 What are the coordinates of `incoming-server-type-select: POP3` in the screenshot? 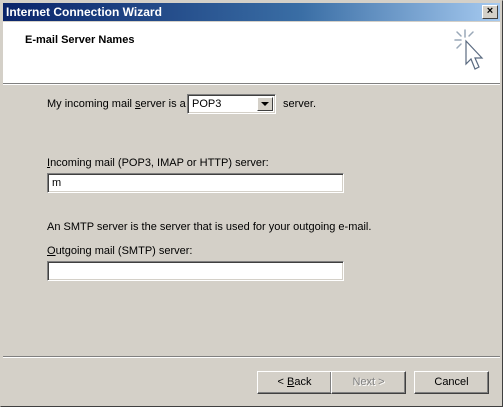 It's located at (231, 104).